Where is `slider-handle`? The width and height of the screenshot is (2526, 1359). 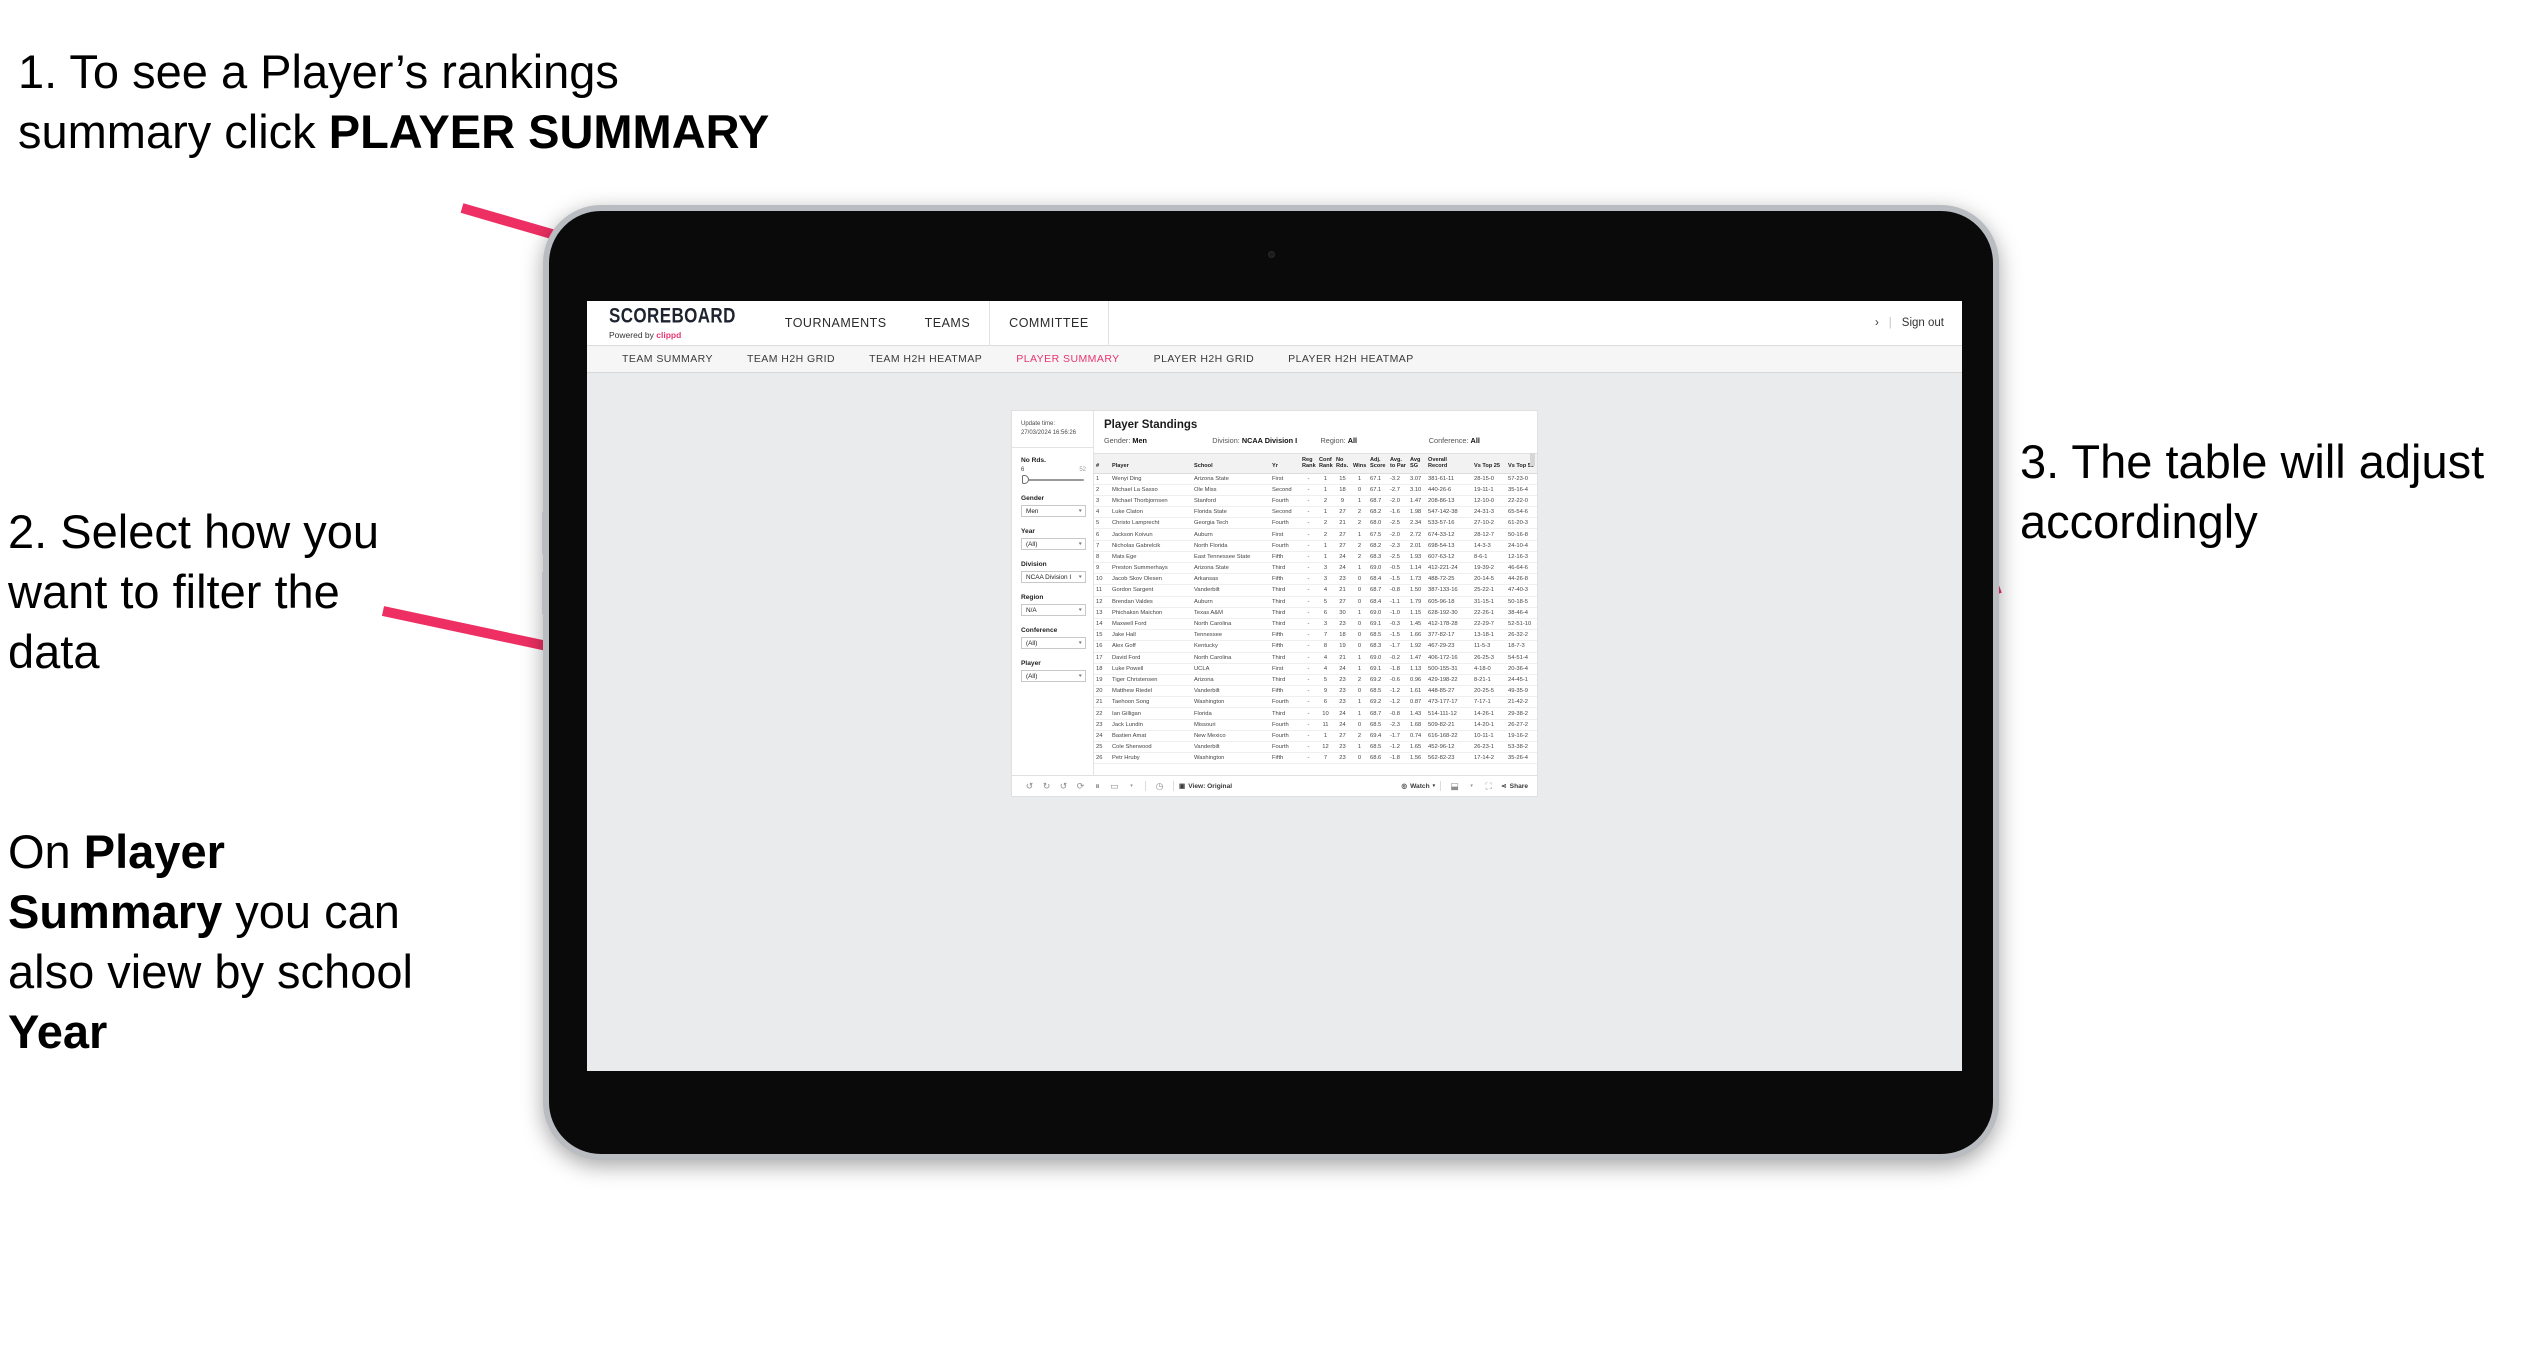
slider-handle is located at coordinates (1025, 479).